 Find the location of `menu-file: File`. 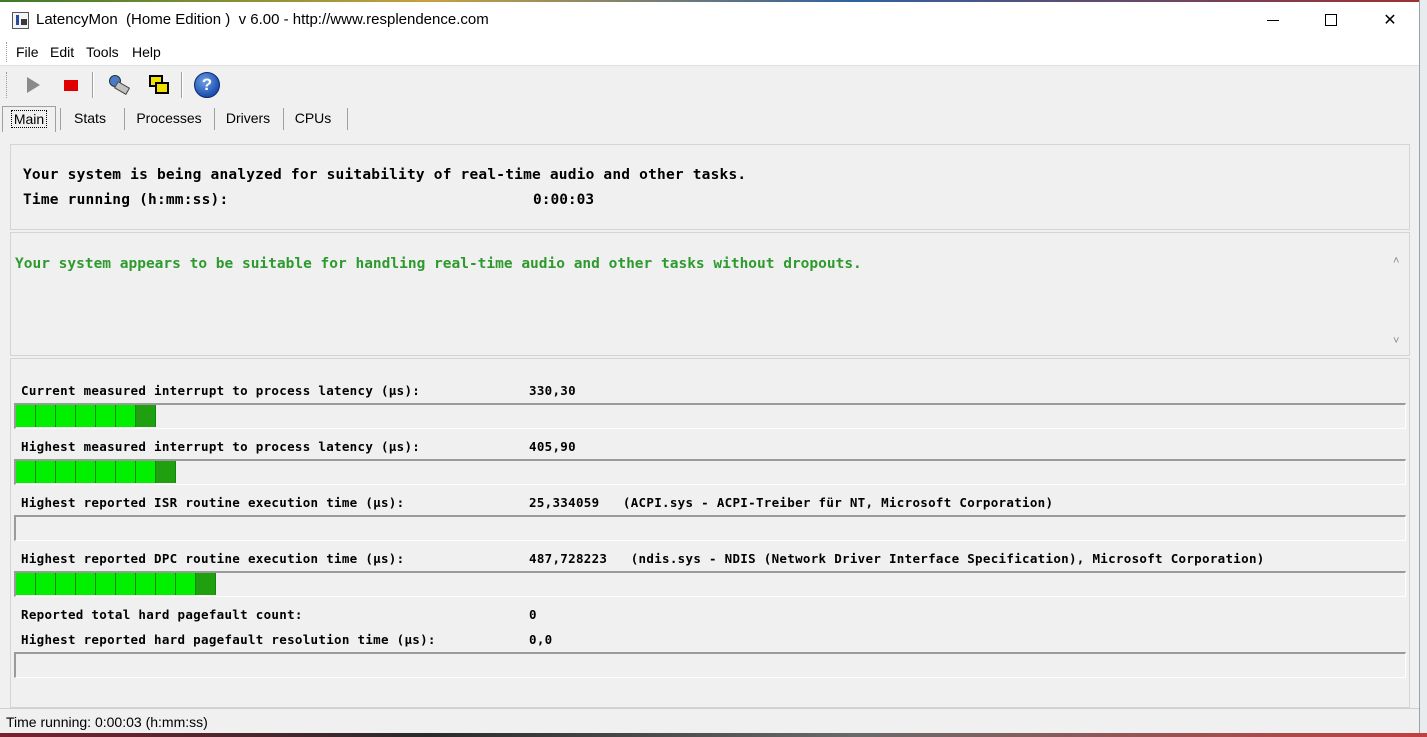

menu-file: File is located at coordinates (27, 52).